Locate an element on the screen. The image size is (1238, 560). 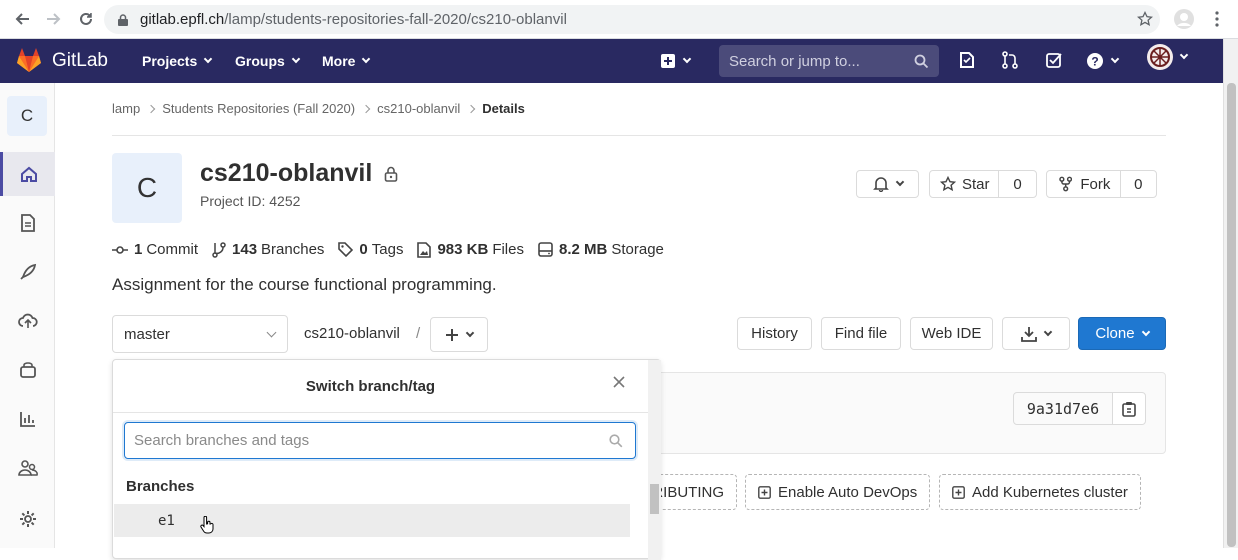
branch-icon is located at coordinates (219, 249).